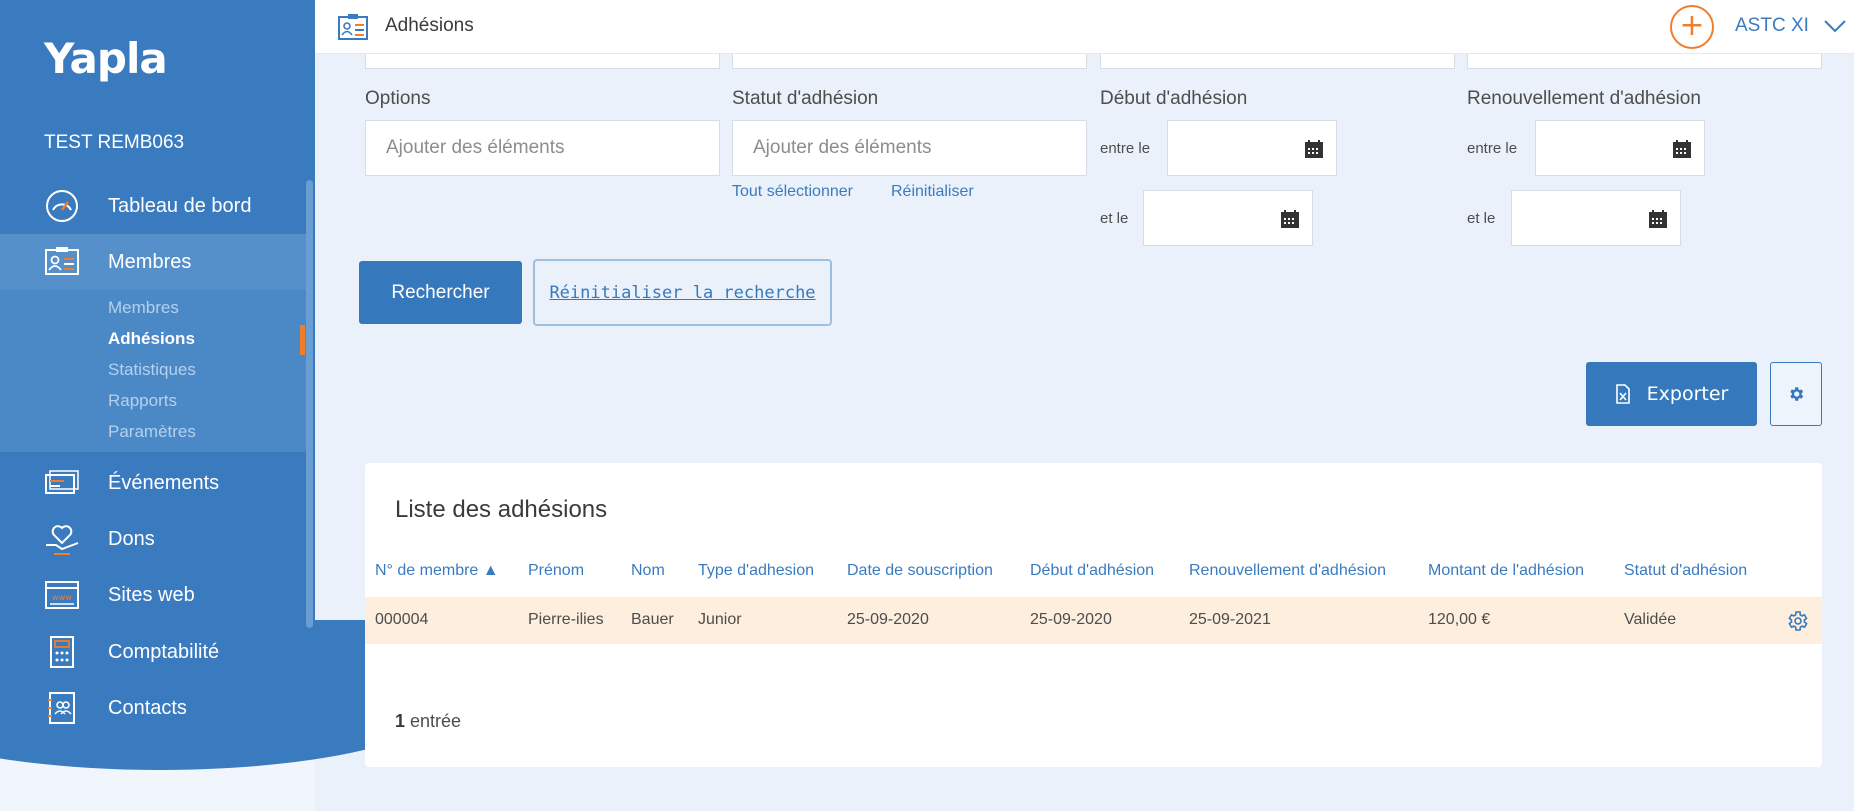  I want to click on top-bar: Adhésions + ASTC XI, so click(1084, 27).